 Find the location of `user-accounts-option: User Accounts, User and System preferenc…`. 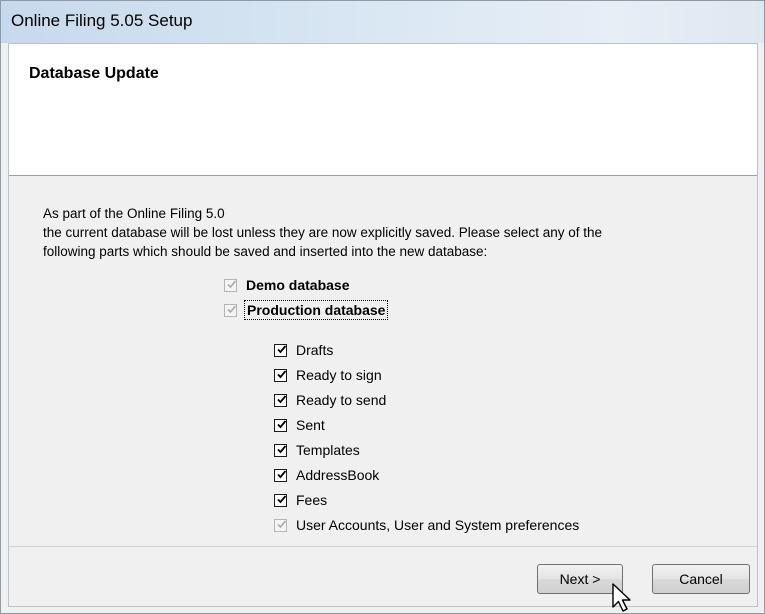

user-accounts-option: User Accounts, User and System preferenc… is located at coordinates (426, 525).